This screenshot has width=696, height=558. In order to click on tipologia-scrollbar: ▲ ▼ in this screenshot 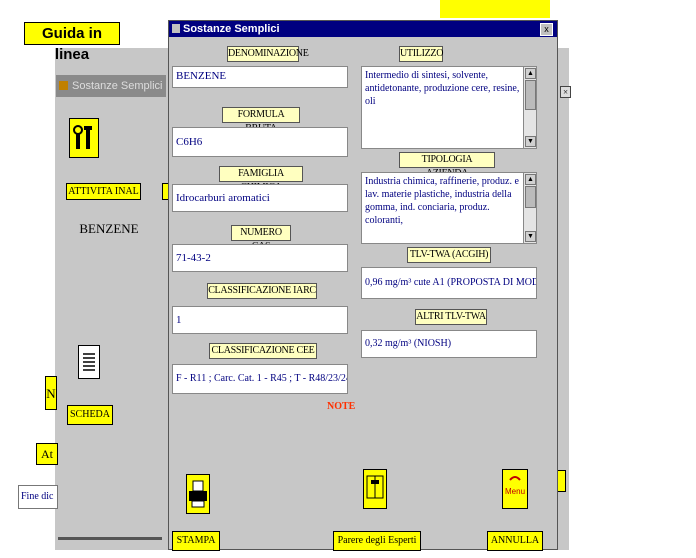, I will do `click(529, 208)`.